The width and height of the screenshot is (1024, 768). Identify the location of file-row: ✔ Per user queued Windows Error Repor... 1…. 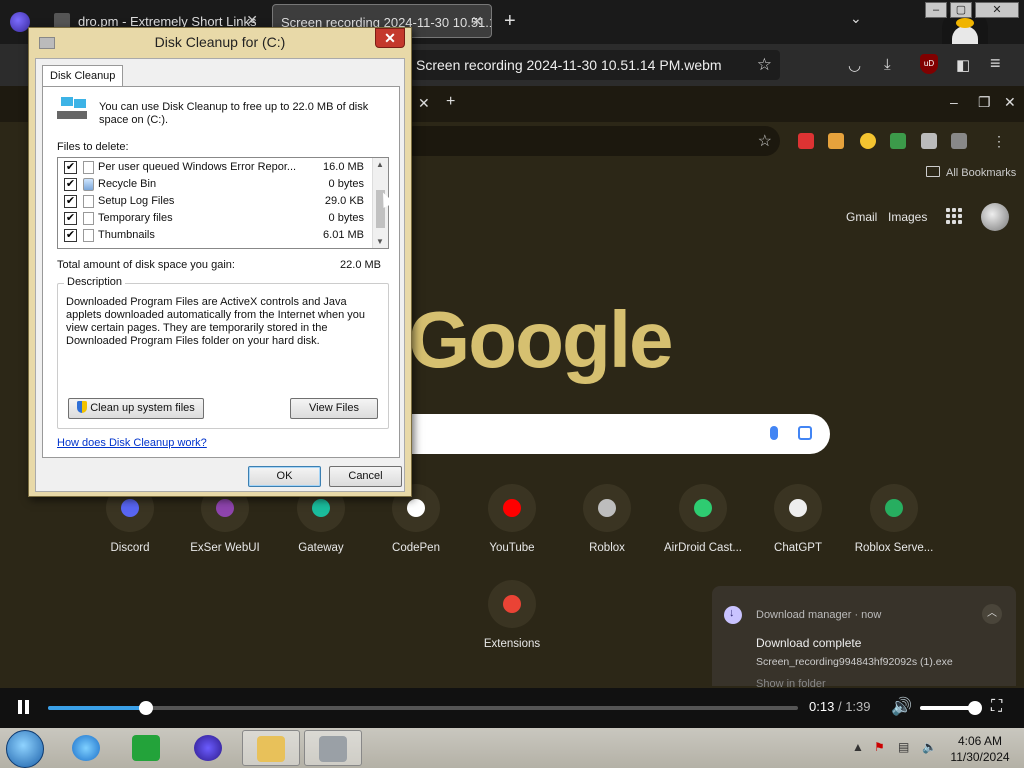
(216, 167).